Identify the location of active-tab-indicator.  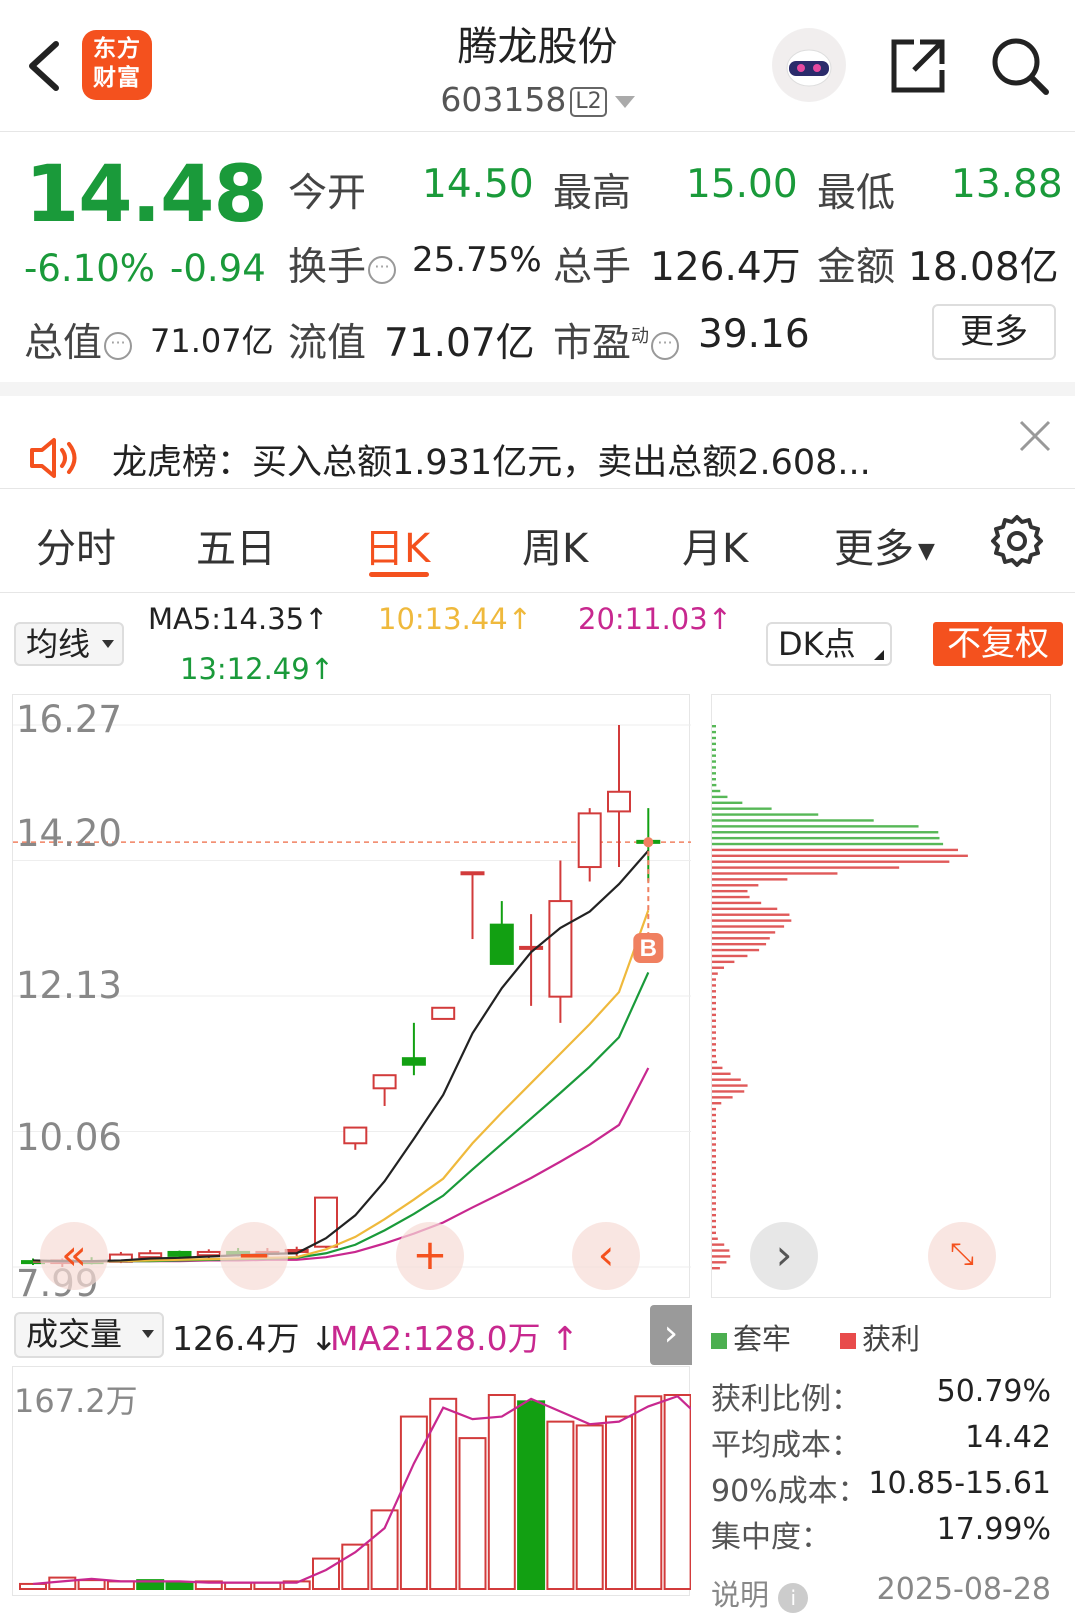
(399, 574).